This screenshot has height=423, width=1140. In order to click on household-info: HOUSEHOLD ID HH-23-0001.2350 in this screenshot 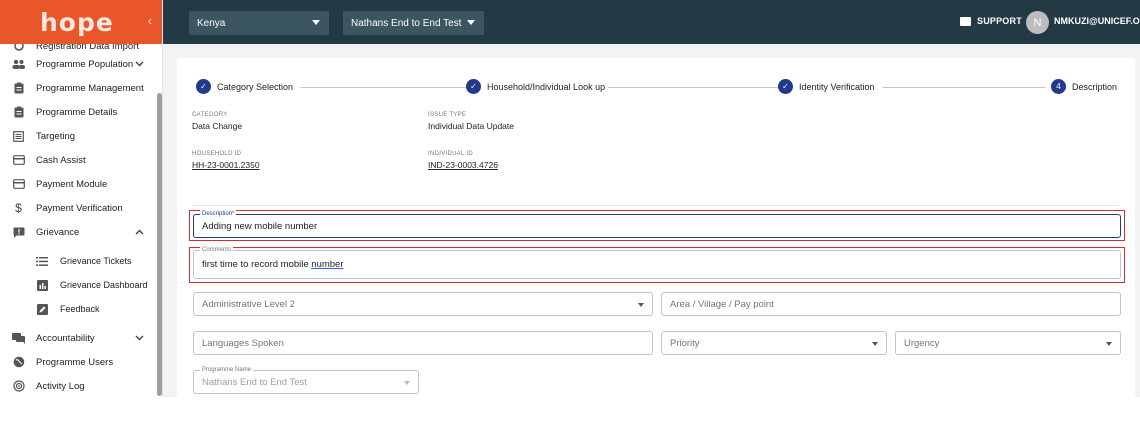, I will do `click(226, 160)`.